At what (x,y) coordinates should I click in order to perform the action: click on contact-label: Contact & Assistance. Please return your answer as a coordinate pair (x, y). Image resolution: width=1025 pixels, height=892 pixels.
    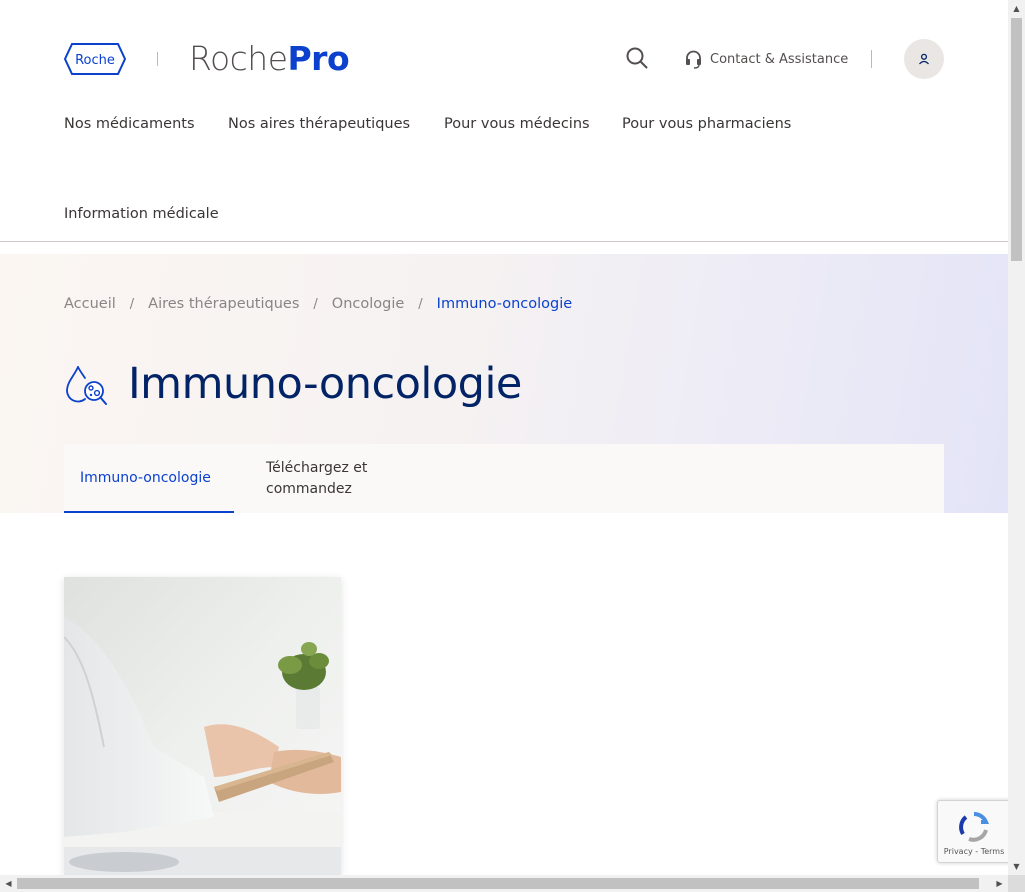
    Looking at the image, I should click on (779, 59).